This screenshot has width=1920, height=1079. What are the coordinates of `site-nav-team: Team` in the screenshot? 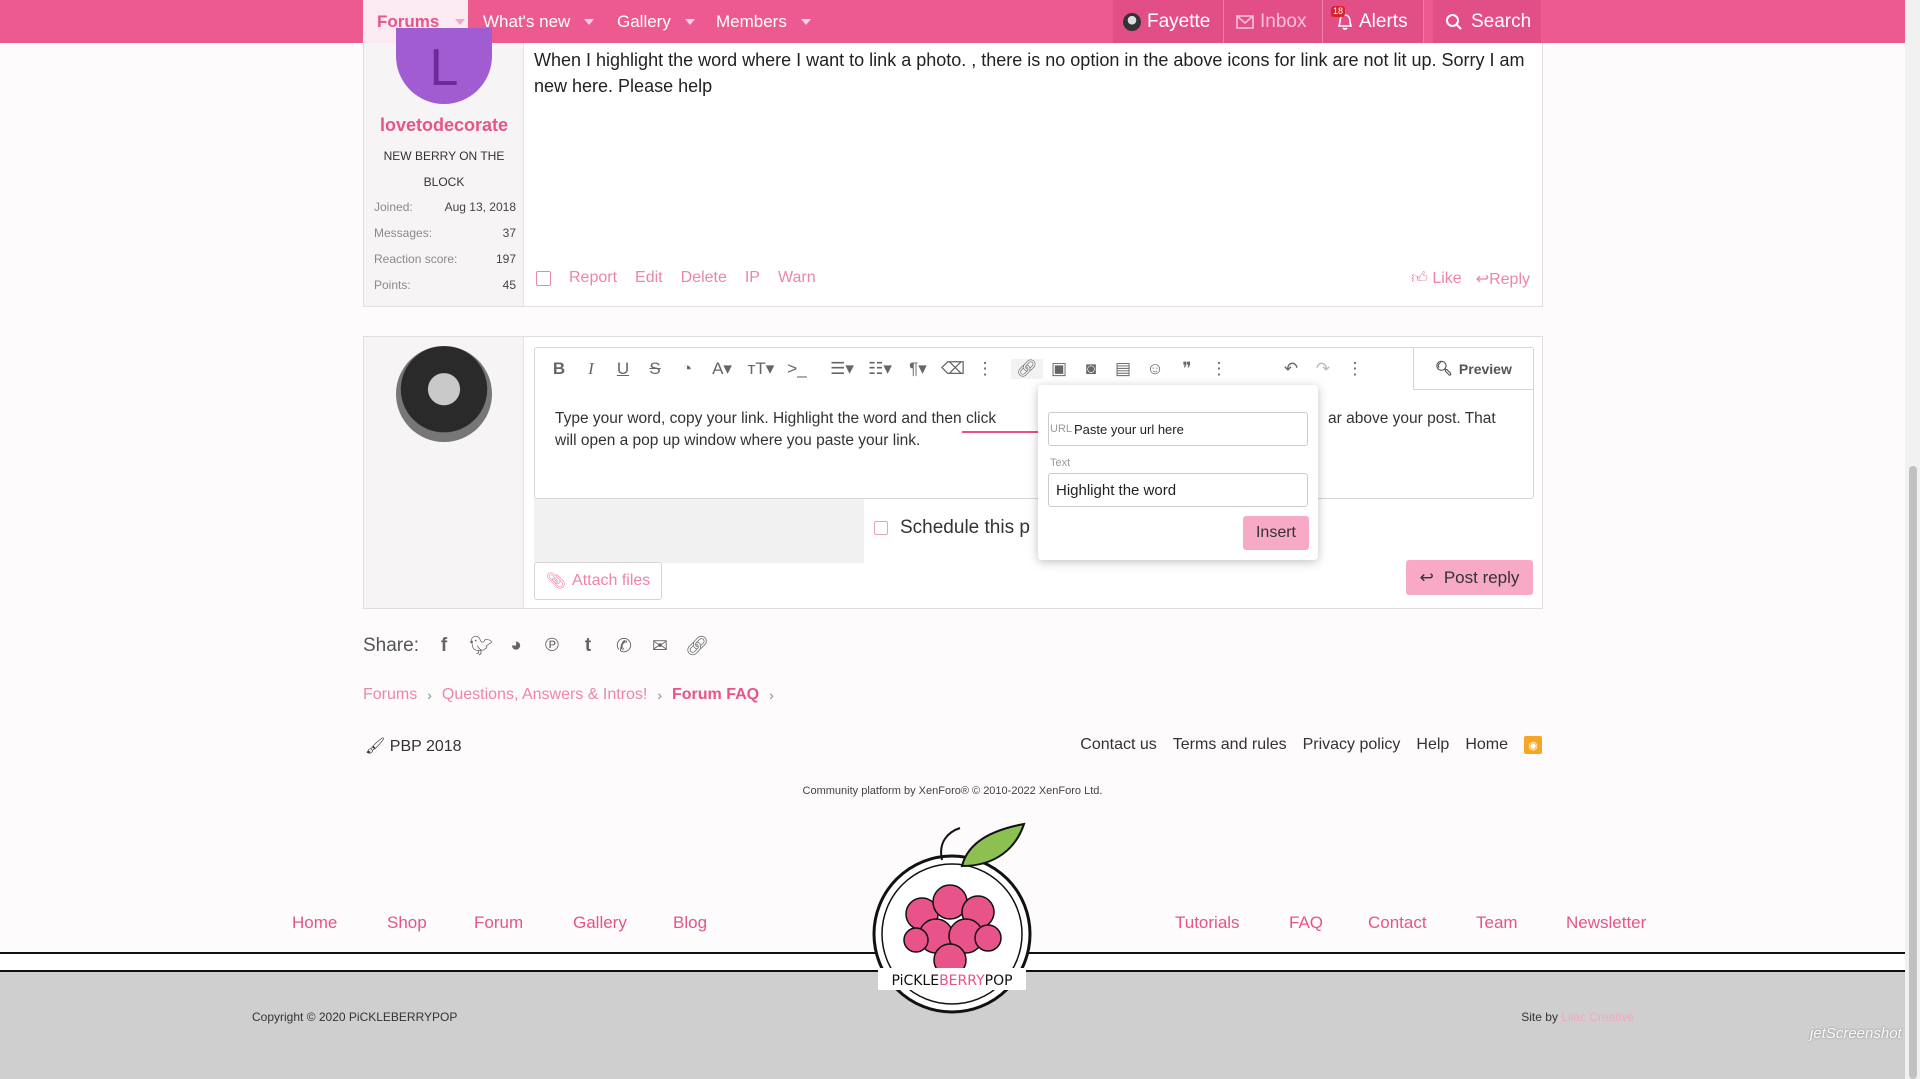 It's located at (1521, 923).